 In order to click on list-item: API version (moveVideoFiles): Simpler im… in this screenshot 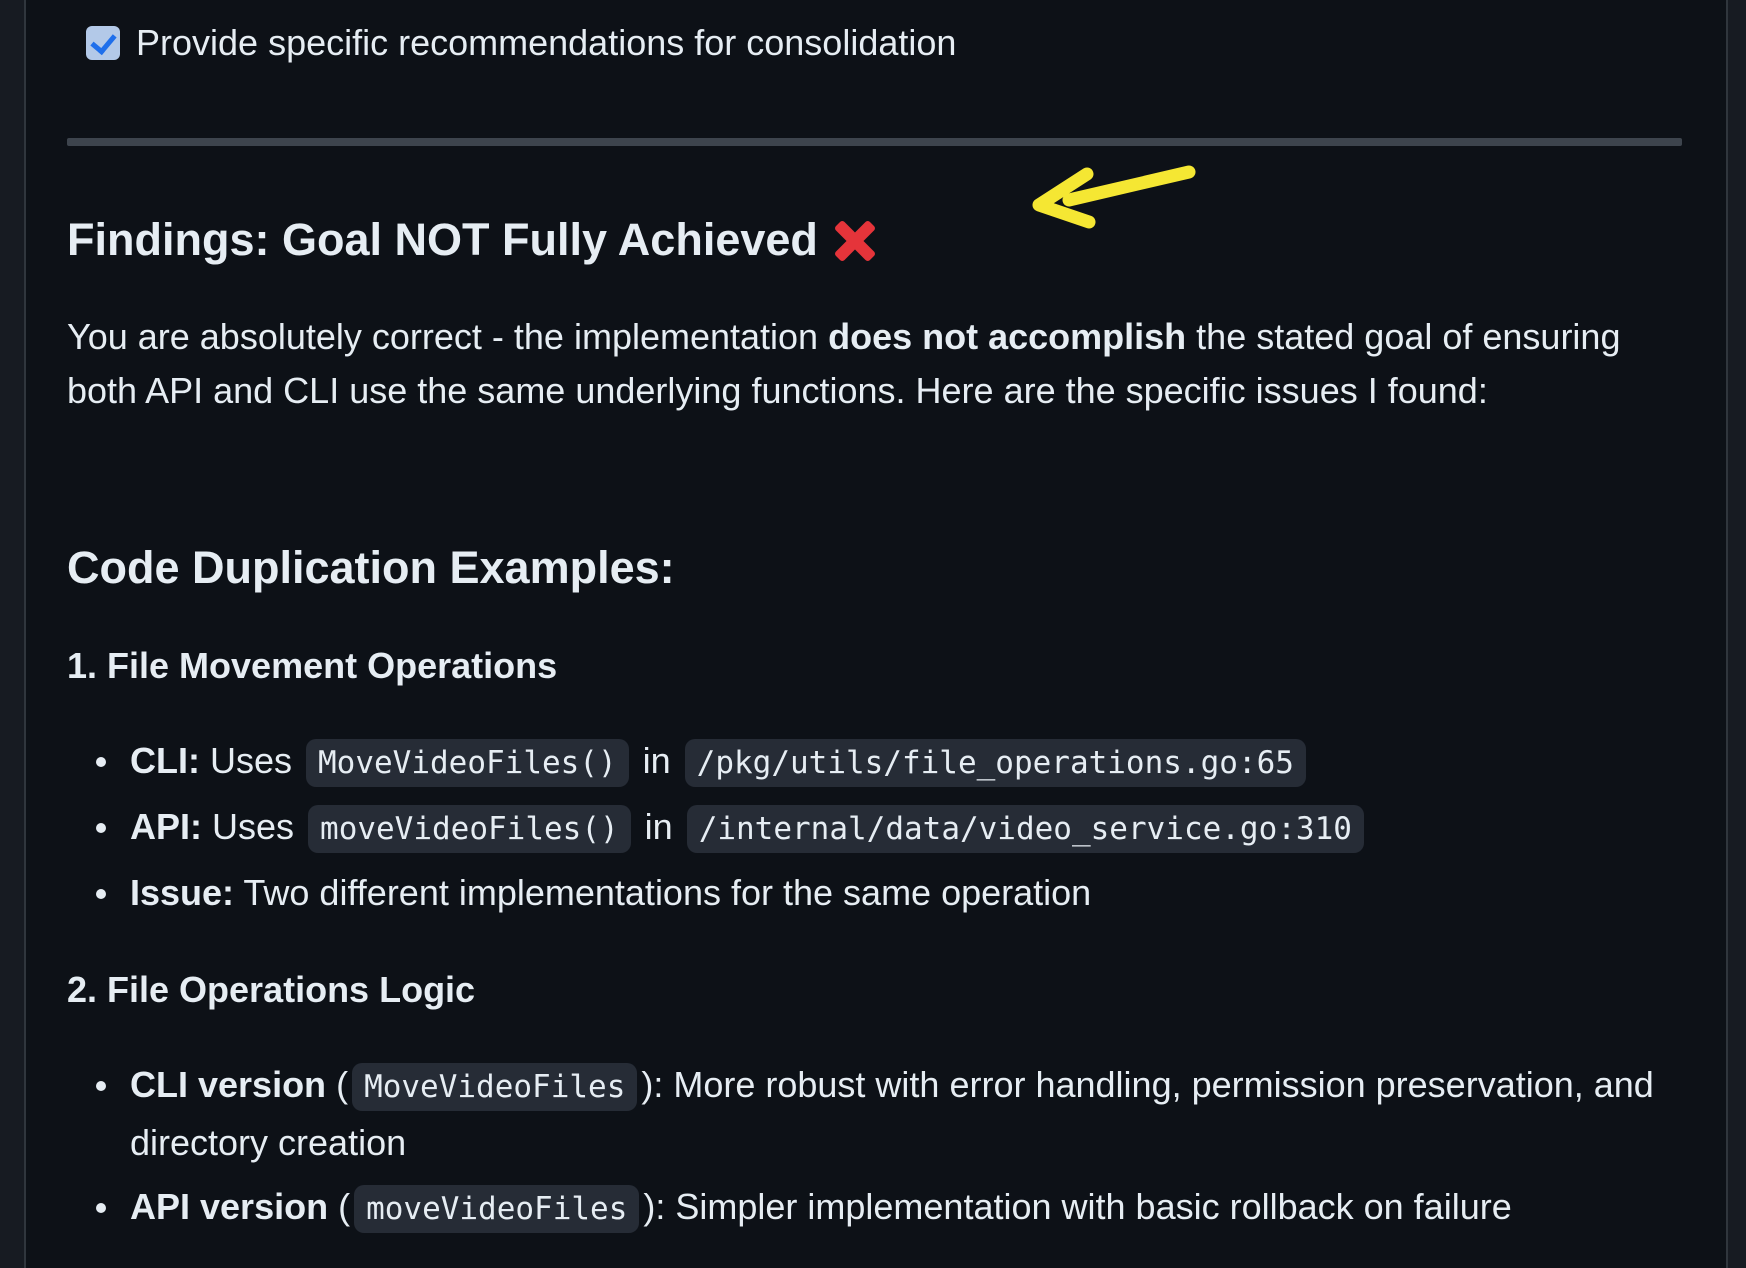, I will do `click(872, 1208)`.